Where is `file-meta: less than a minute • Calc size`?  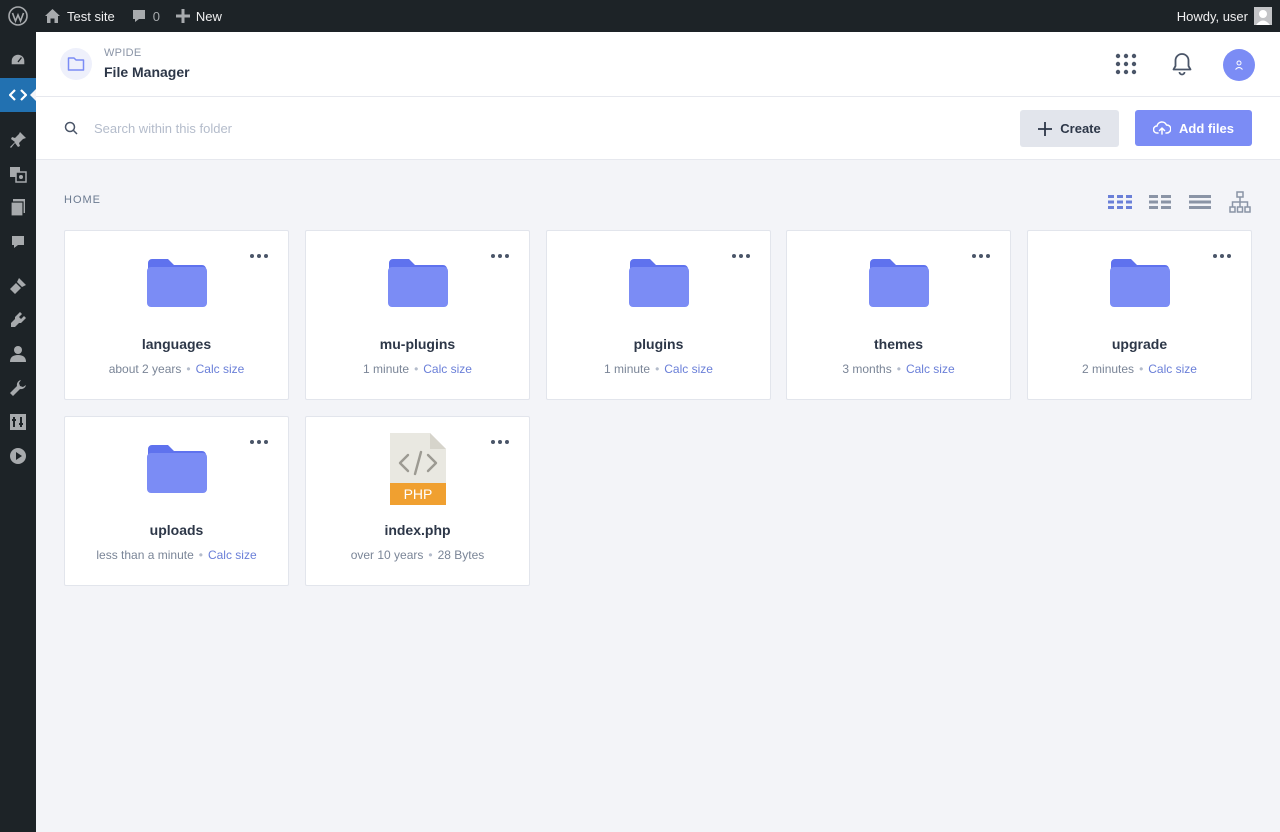
file-meta: less than a minute • Calc size is located at coordinates (176, 555).